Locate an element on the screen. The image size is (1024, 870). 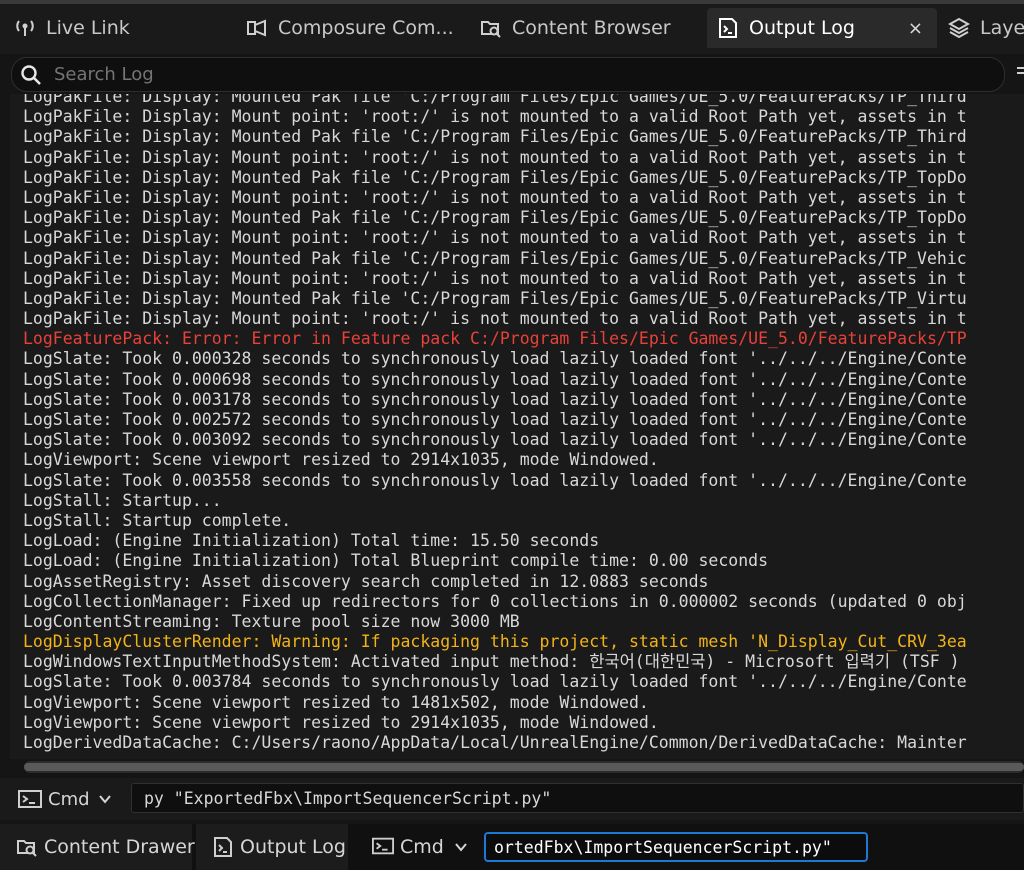
tab-layers: Layer is located at coordinates (986, 28).